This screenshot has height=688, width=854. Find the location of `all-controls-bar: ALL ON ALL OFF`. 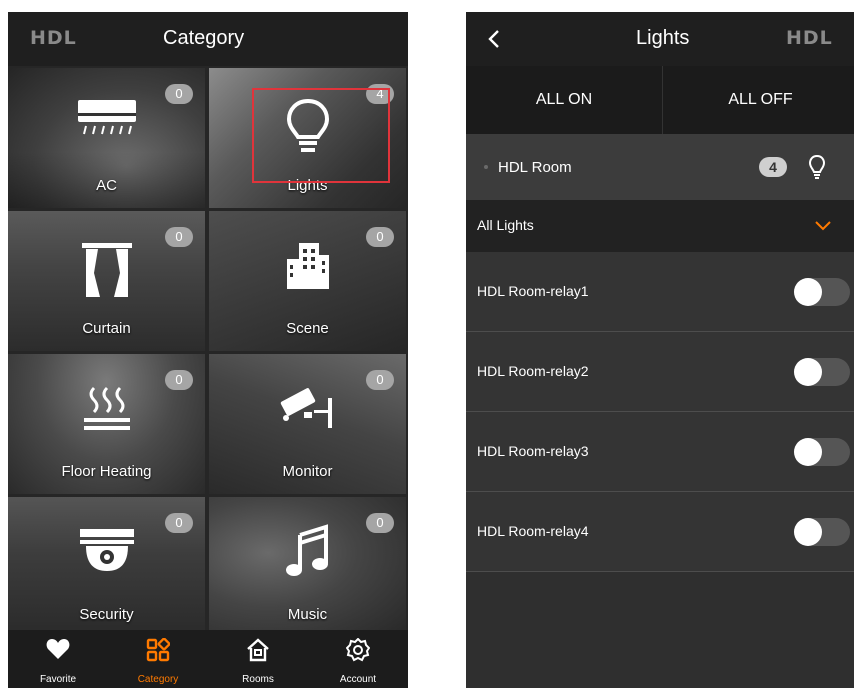

all-controls-bar: ALL ON ALL OFF is located at coordinates (660, 100).